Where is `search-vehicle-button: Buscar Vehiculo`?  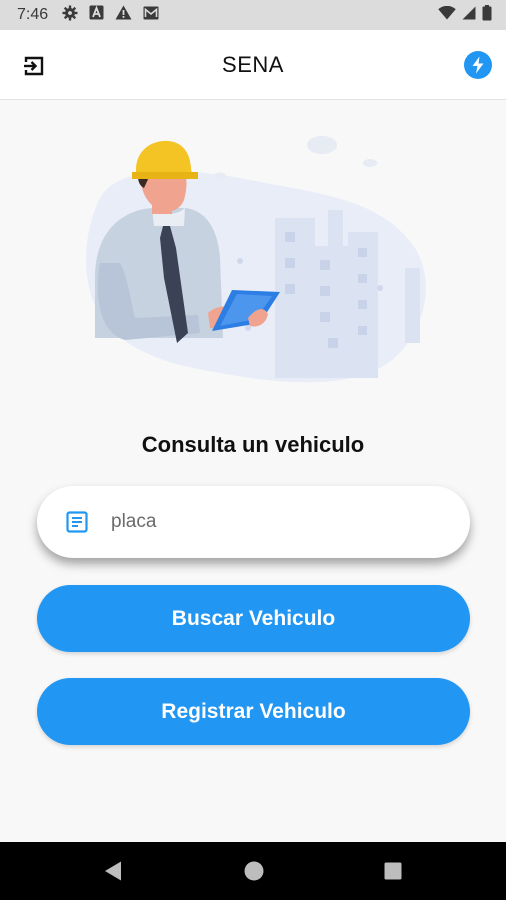
search-vehicle-button: Buscar Vehiculo is located at coordinates (253, 618).